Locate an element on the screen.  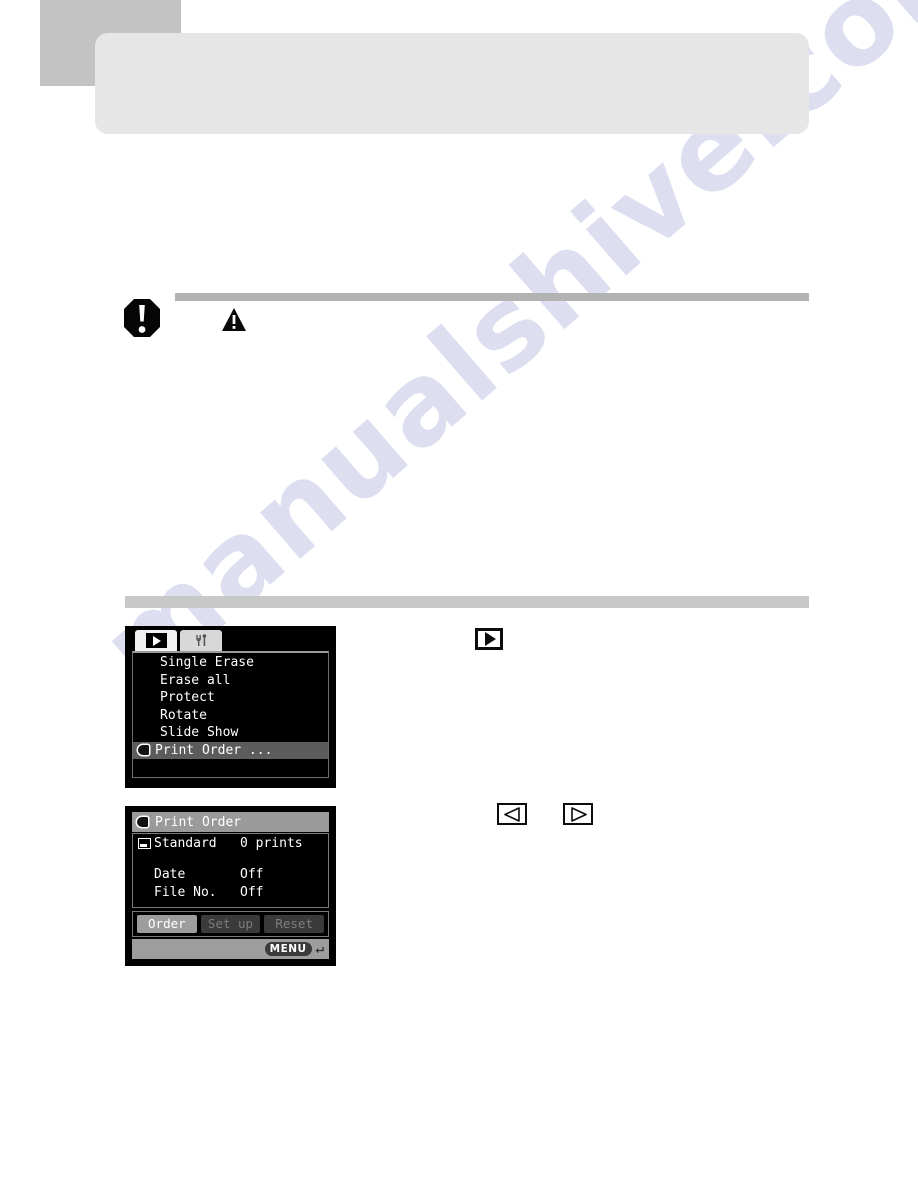
tab-playback is located at coordinates (156, 640).